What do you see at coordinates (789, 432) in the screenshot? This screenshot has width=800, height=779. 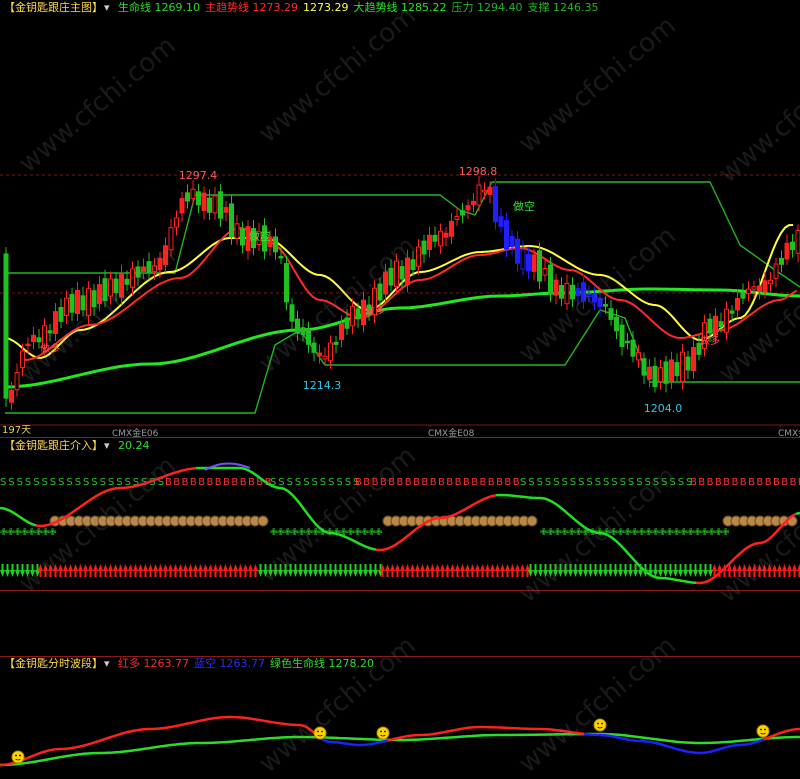 I see `axis-label: CMX金` at bounding box center [789, 432].